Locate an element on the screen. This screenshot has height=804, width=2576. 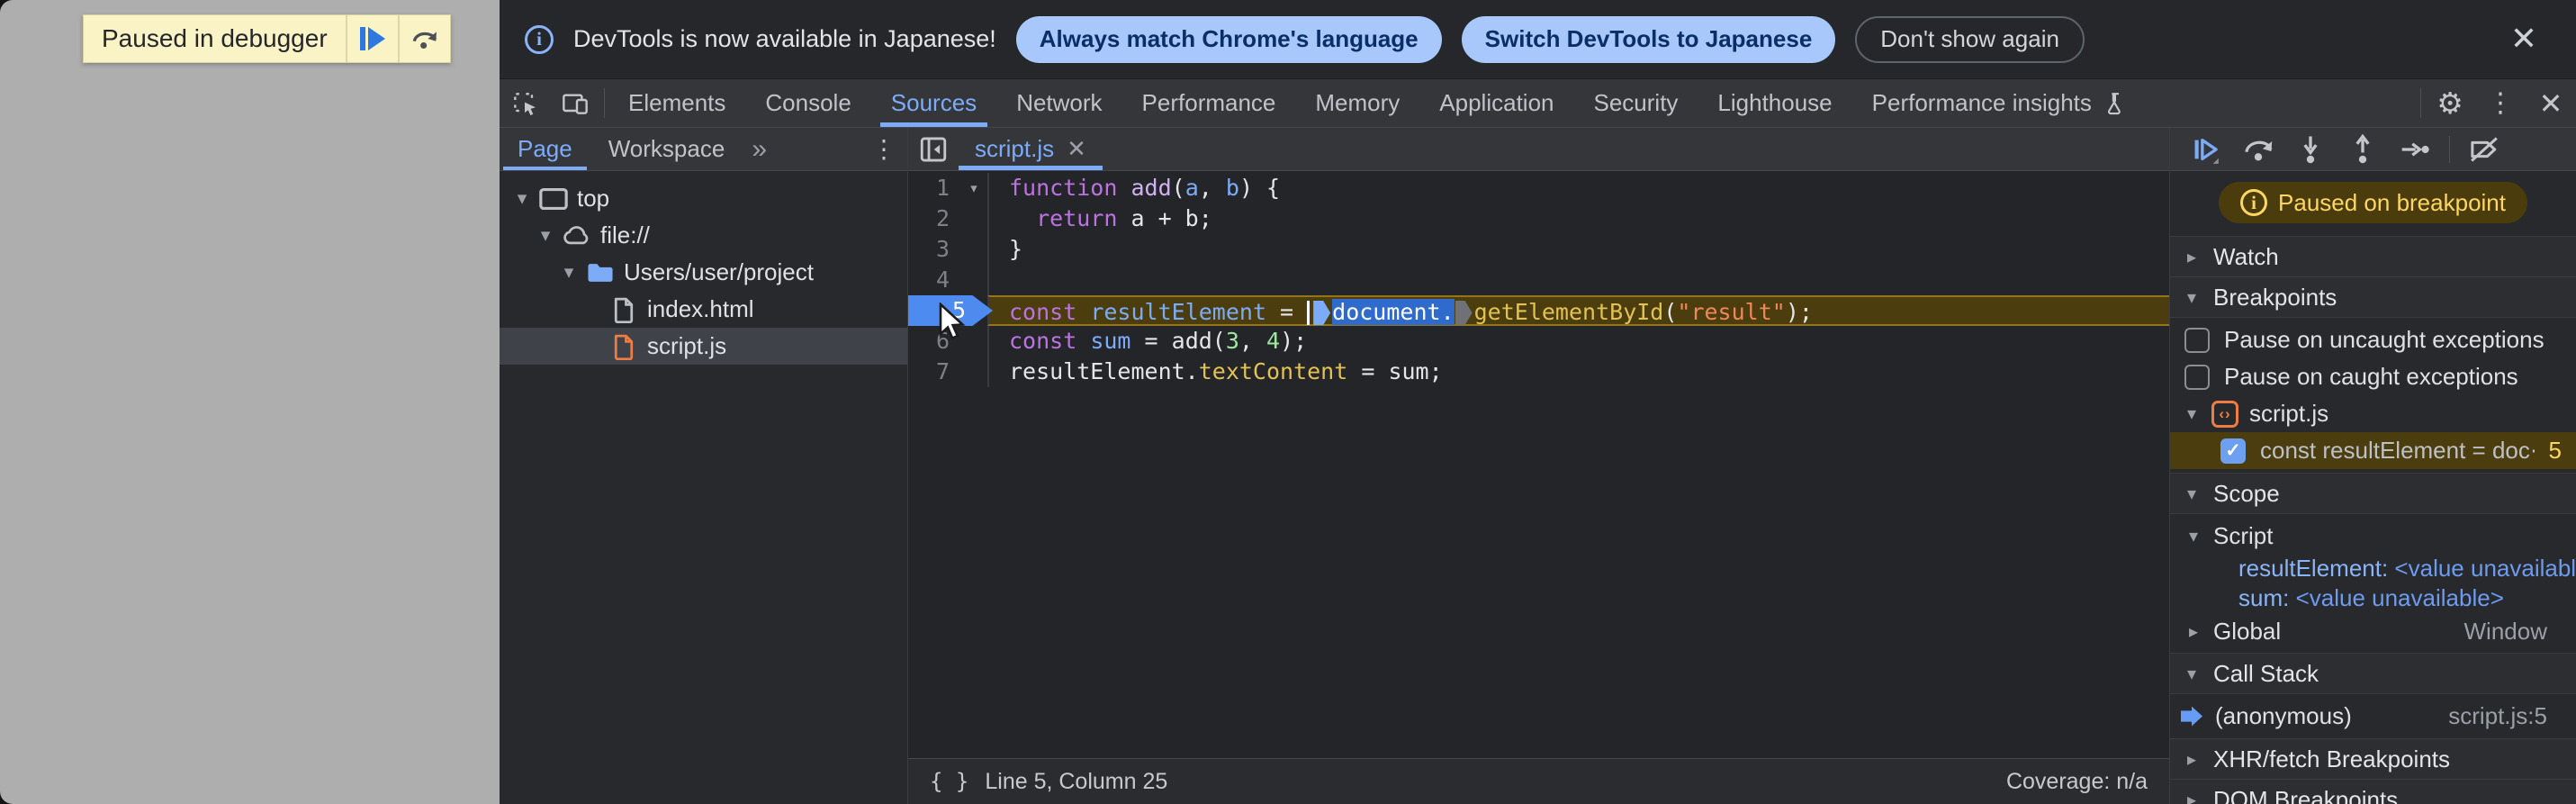
navigator-tab-page: Page is located at coordinates (545, 149).